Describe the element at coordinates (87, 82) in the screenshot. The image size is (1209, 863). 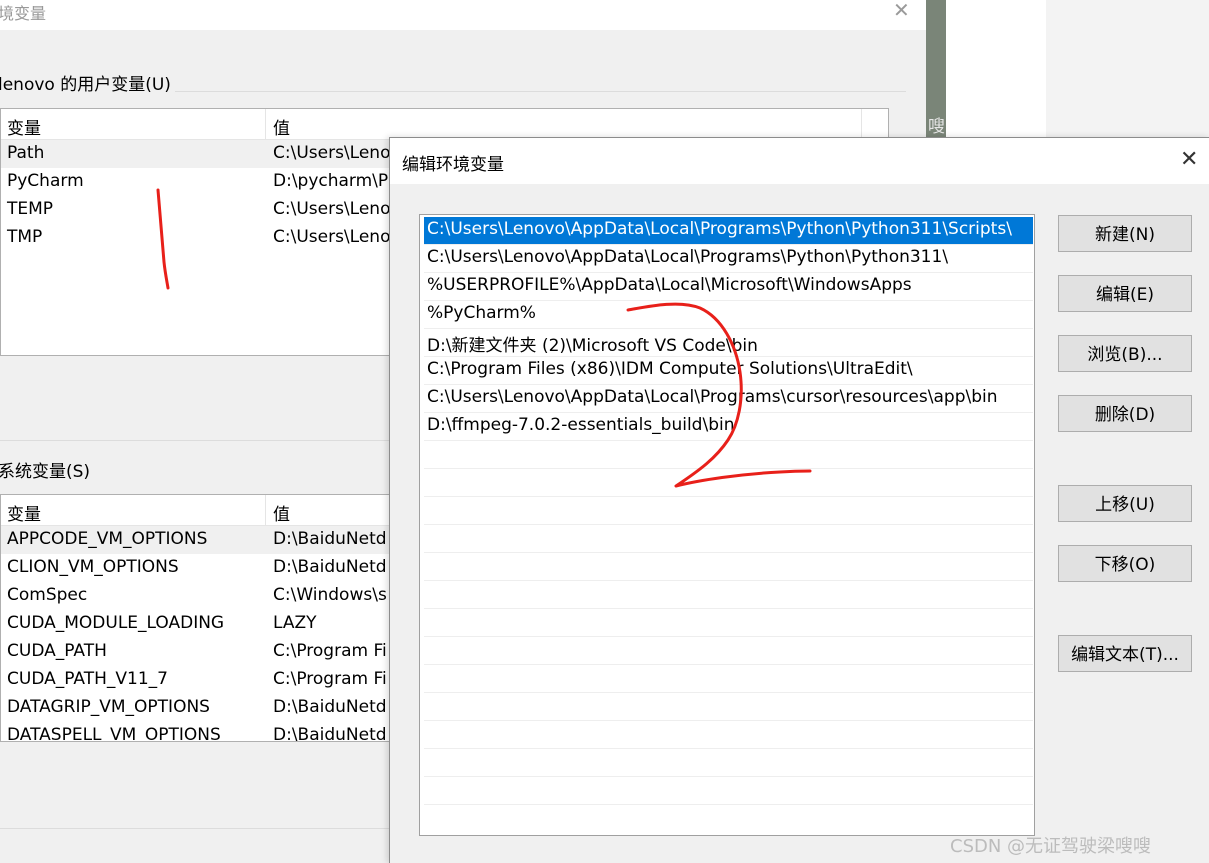
I see `user-vars-group-label: lenovo 的用户变量(U)` at that location.